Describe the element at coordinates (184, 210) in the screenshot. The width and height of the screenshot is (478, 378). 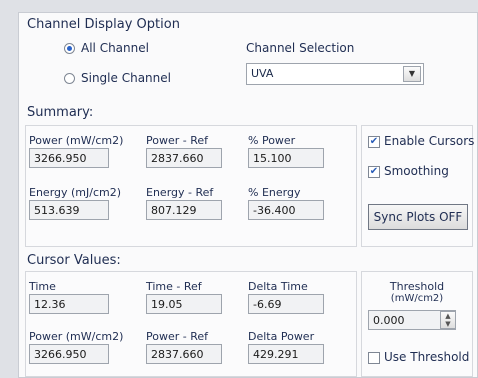
I see `summary-energy-ref-field: 807.129` at that location.